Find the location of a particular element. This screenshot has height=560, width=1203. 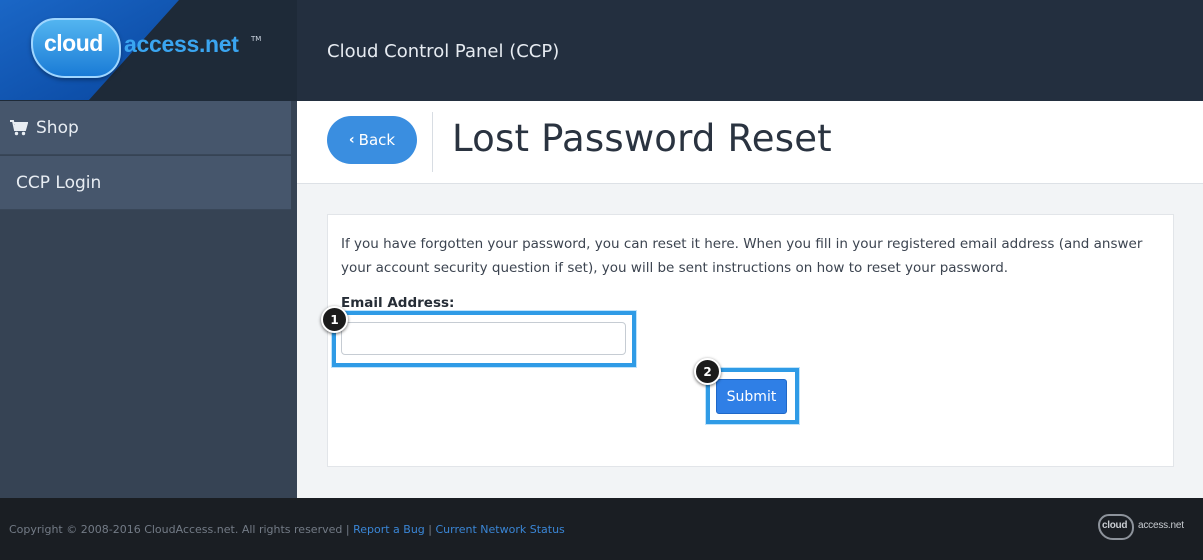

logo-cloud-text: cloud is located at coordinates (73, 43).